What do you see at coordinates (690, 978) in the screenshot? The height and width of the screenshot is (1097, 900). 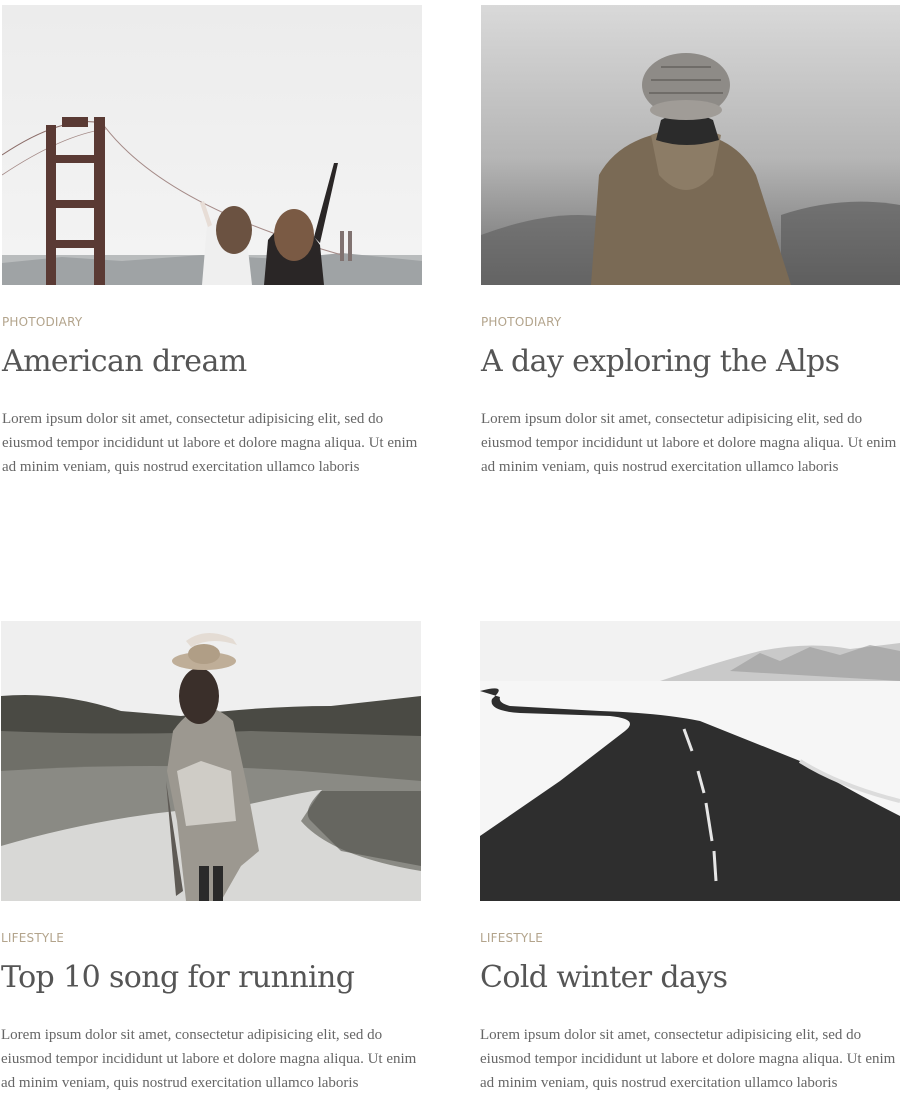 I see `post-title: Cold winter days` at bounding box center [690, 978].